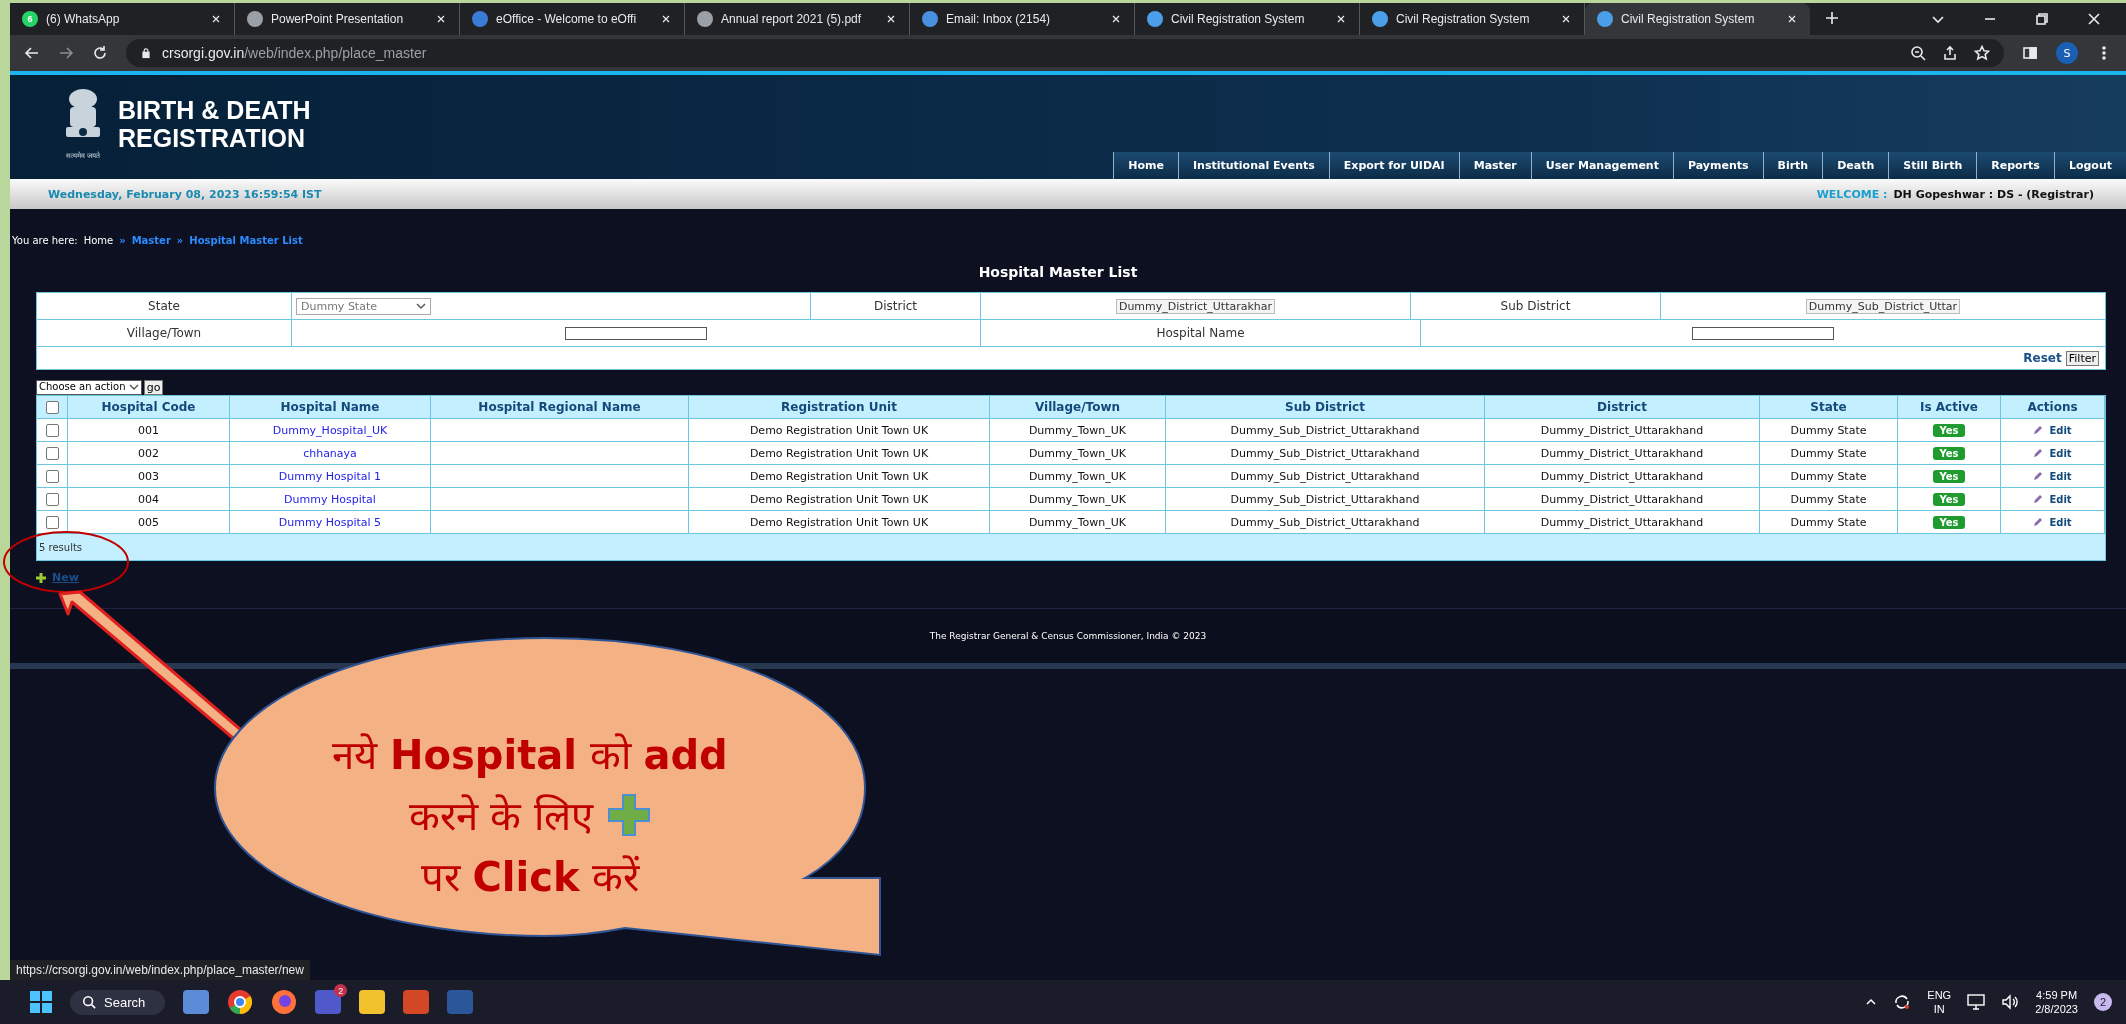 The width and height of the screenshot is (2126, 1024). I want to click on clock-date: 2/8/2023, so click(2056, 1009).